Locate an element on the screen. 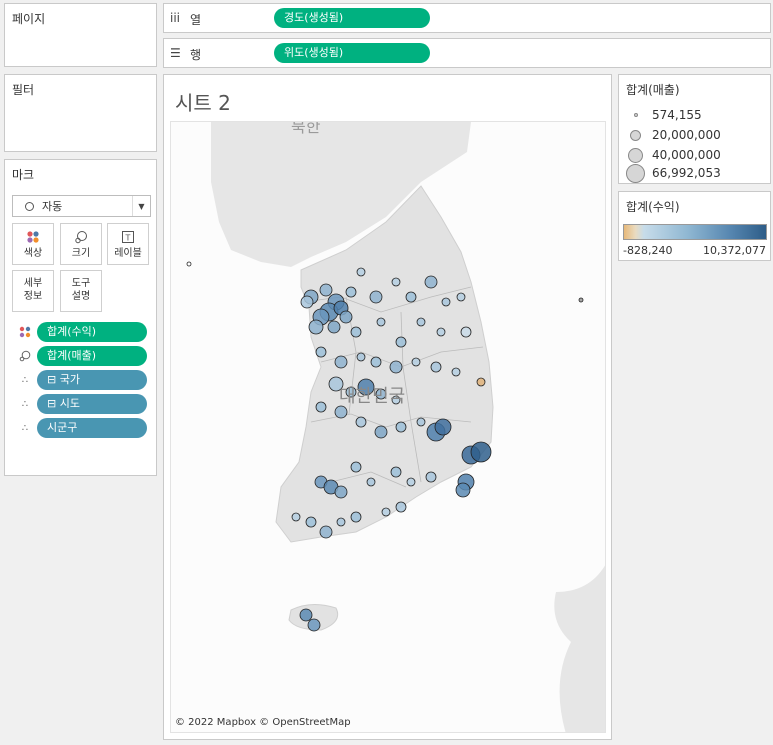 This screenshot has width=773, height=745. label-icon: T is located at coordinates (128, 237).